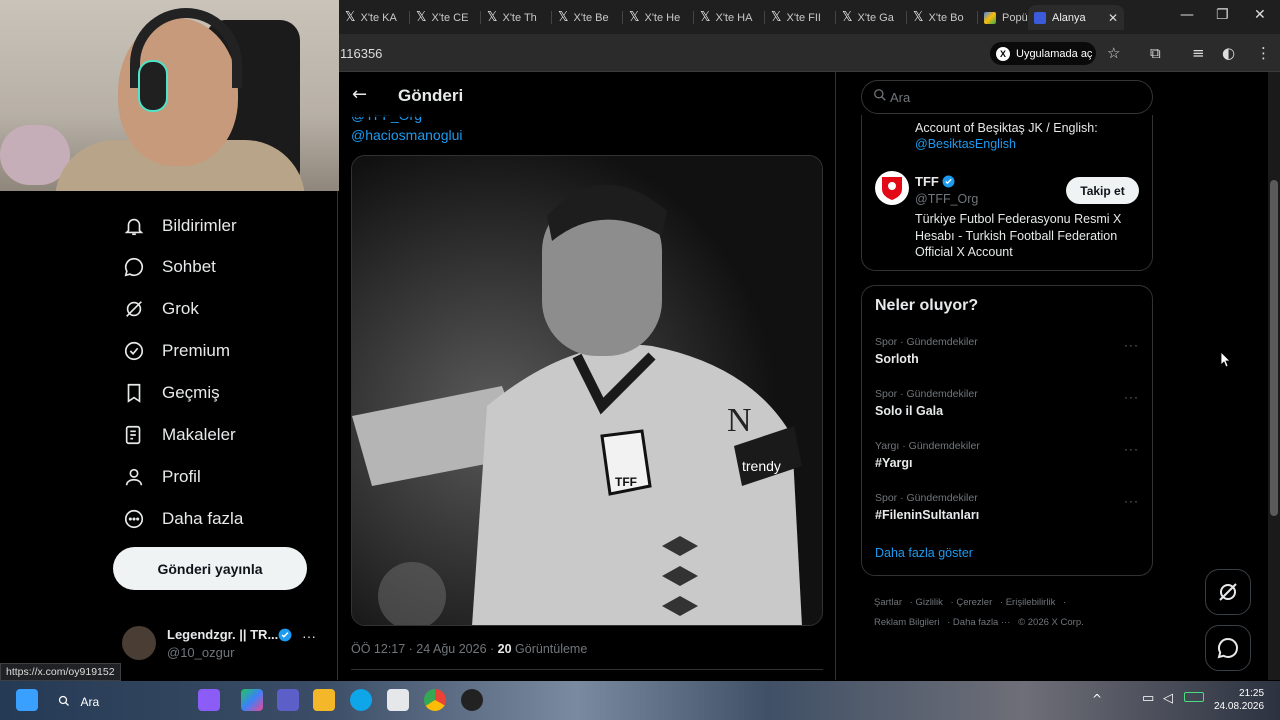  Describe the element at coordinates (982, 622) in the screenshot. I see `footer-link: Daha fazla ···` at that location.